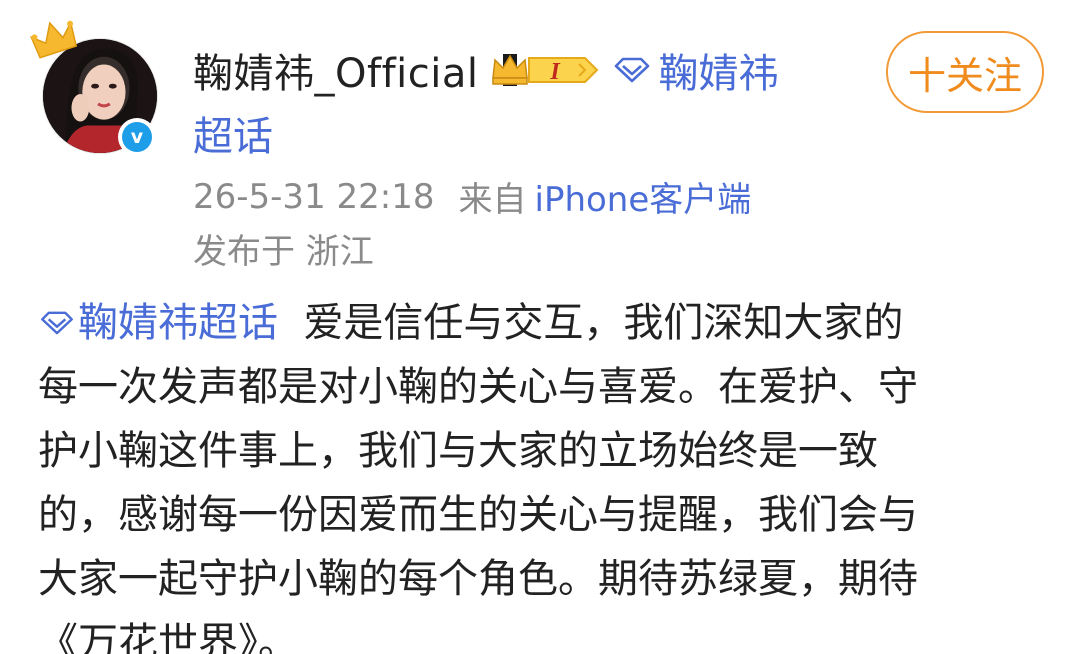 Image resolution: width=1079 pixels, height=654 pixels. What do you see at coordinates (965, 72) in the screenshot?
I see `follow-button: 十关注` at bounding box center [965, 72].